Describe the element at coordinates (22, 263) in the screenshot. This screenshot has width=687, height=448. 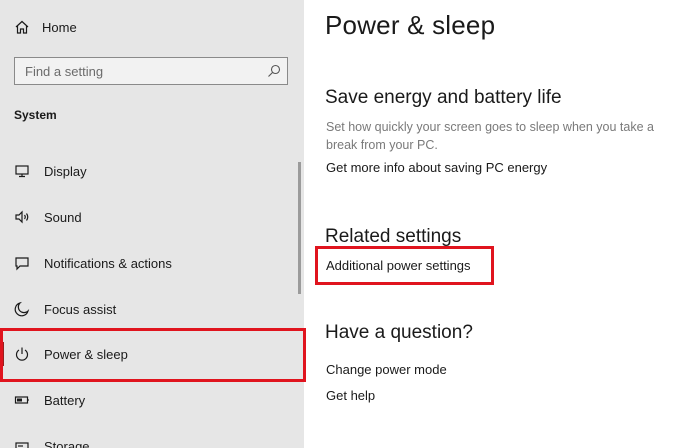
I see `message-icon` at that location.